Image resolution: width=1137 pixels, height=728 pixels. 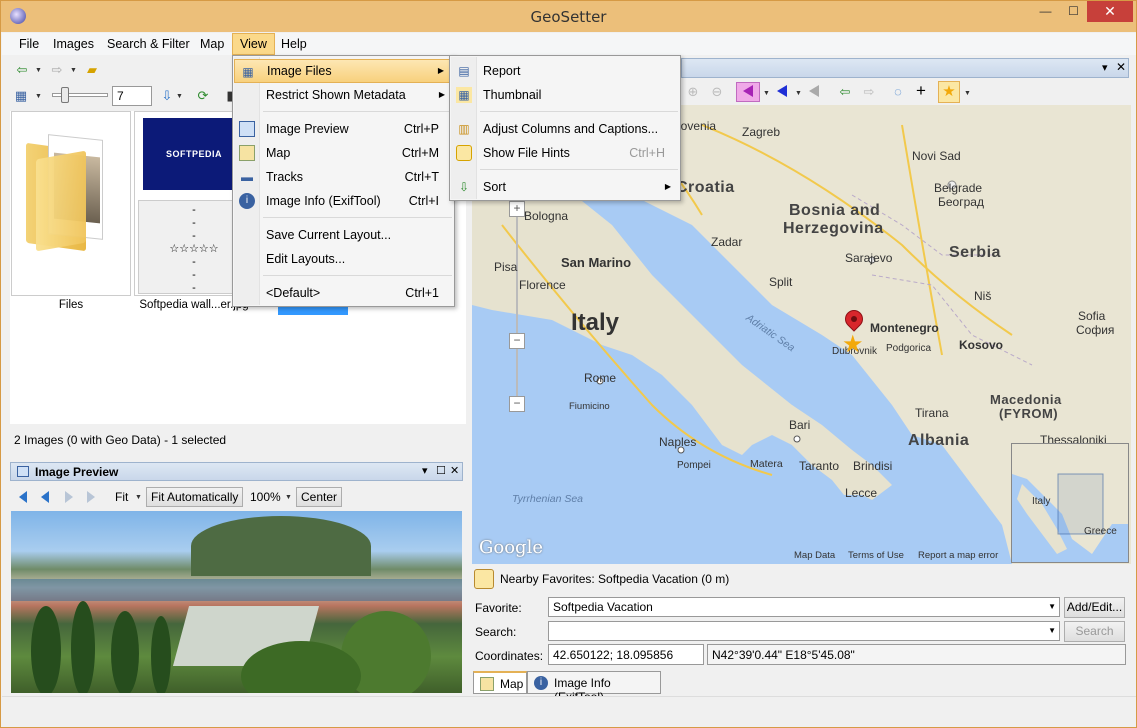 What do you see at coordinates (441, 470) in the screenshot?
I see `maximize-pane-icon: ☐` at bounding box center [441, 470].